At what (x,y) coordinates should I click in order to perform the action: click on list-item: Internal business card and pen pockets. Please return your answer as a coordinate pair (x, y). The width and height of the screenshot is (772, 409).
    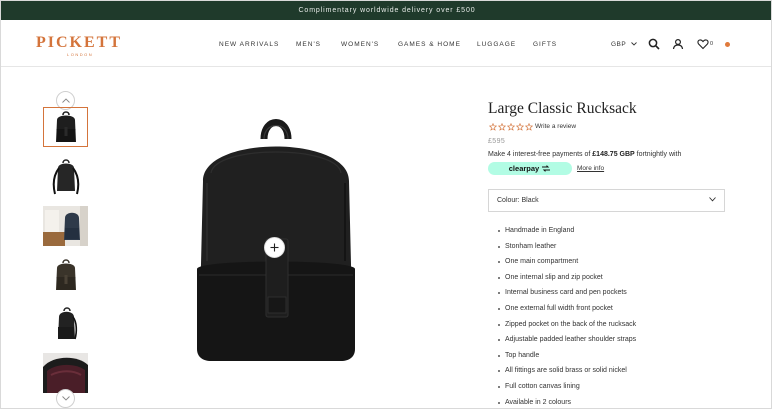
    Looking at the image, I should click on (567, 293).